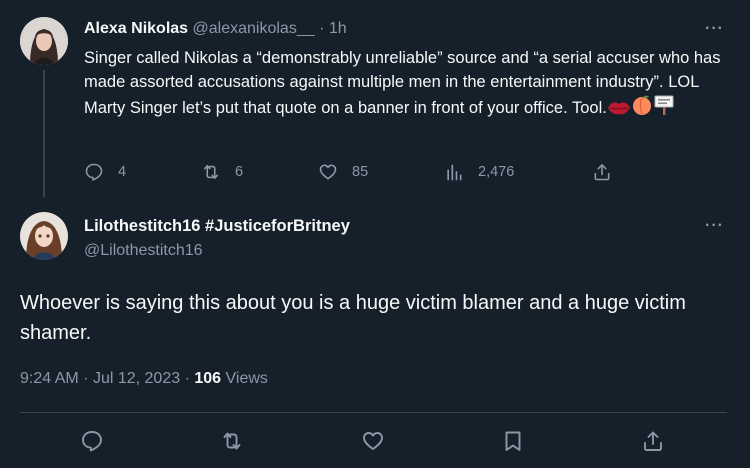 Image resolution: width=750 pixels, height=468 pixels. What do you see at coordinates (496, 172) in the screenshot?
I see `views-count: 2,476` at bounding box center [496, 172].